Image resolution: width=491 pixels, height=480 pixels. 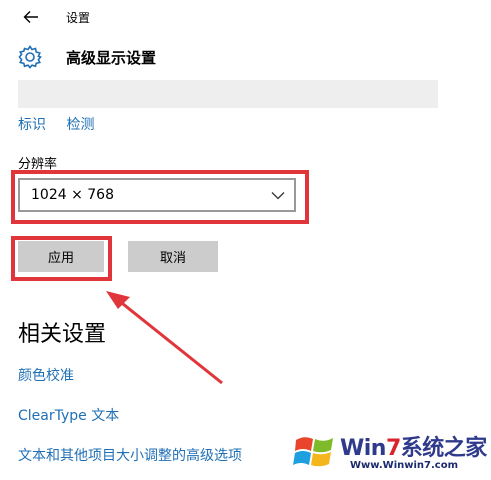 I want to click on page-header: 高级显示设置, so click(x=245, y=57).